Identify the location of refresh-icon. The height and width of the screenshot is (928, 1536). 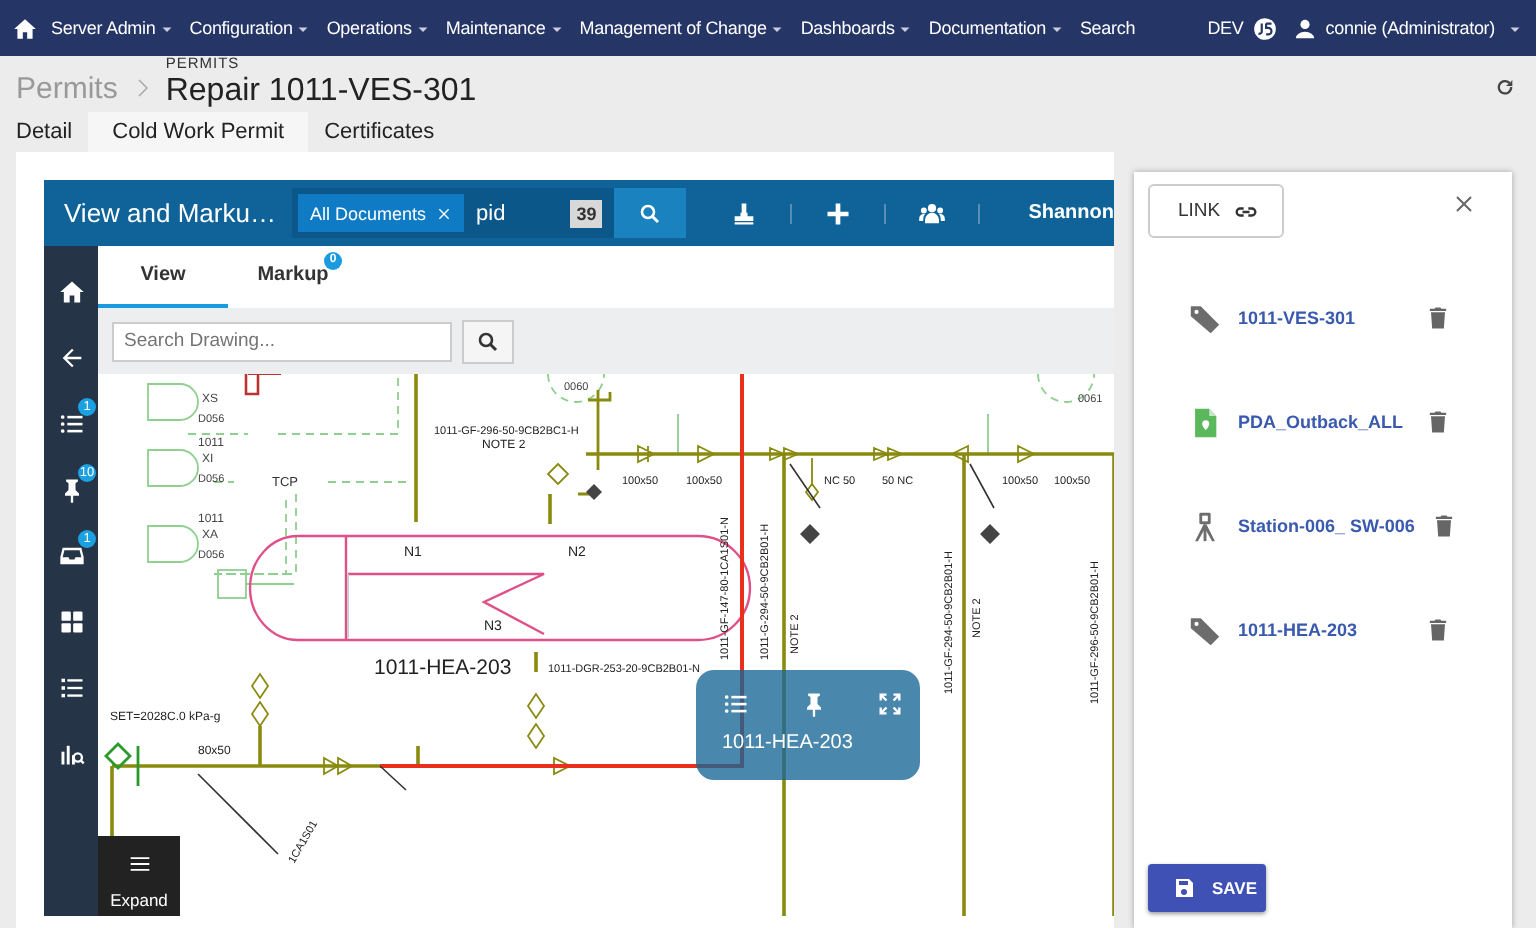
(1505, 87).